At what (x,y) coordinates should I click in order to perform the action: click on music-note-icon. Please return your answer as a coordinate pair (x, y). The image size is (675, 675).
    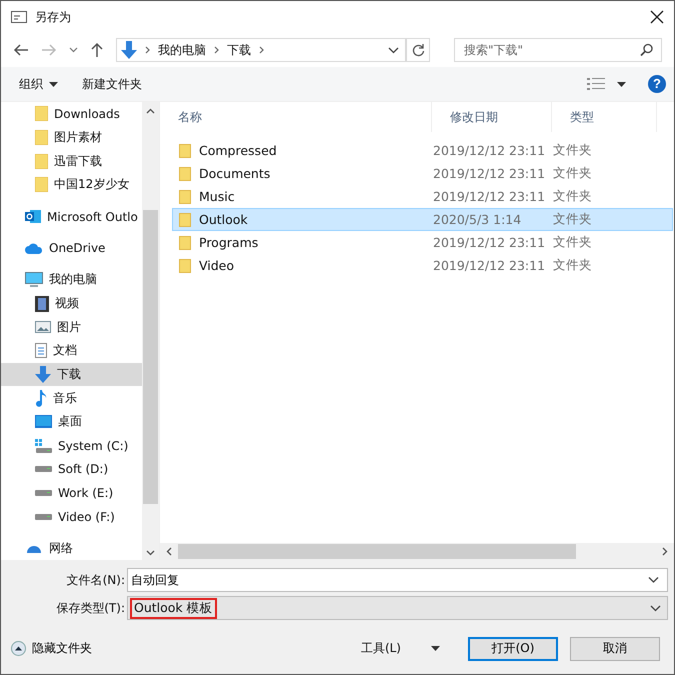
    Looking at the image, I should click on (41, 398).